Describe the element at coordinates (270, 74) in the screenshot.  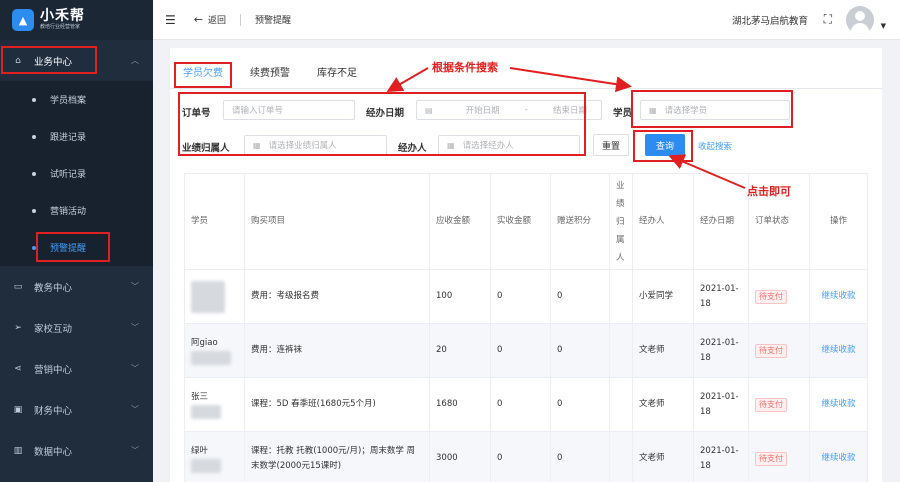
I see `tab-renewal-warning: 续费预警` at that location.